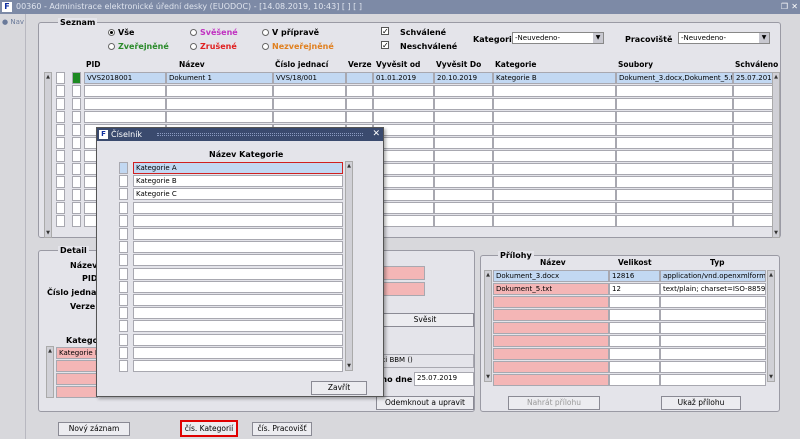  What do you see at coordinates (385, 31) in the screenshot?
I see `schvalene-checkbox: ✓` at bounding box center [385, 31].